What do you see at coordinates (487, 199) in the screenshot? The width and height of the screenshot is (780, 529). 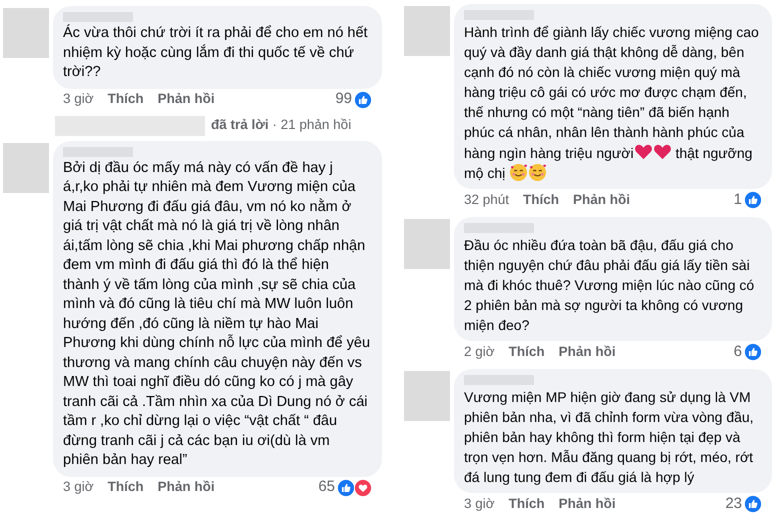 I see `comment-time: 32 phút` at bounding box center [487, 199].